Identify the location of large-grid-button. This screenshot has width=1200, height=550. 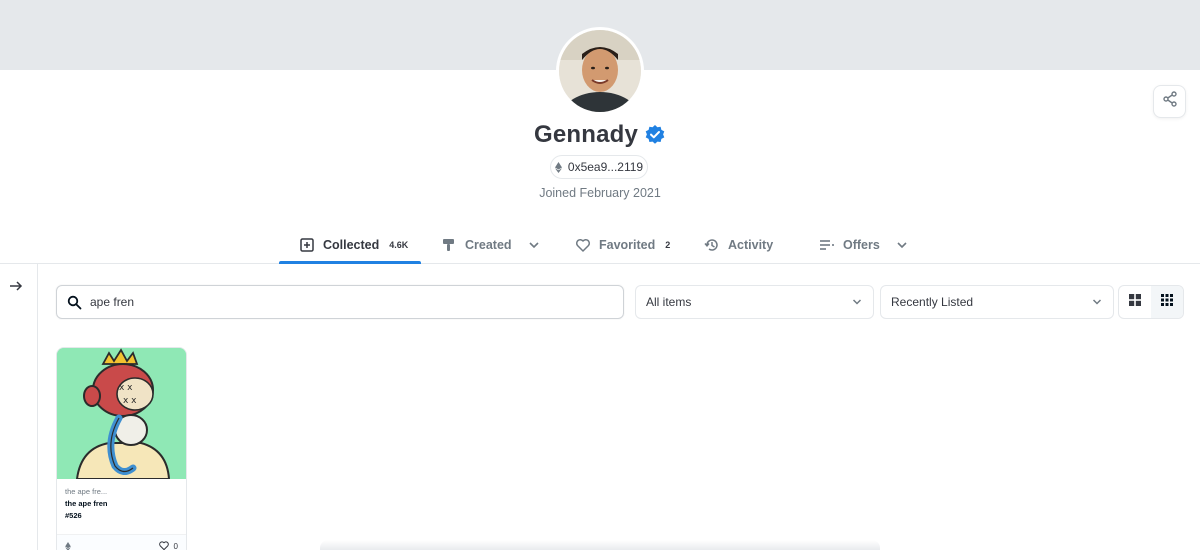
(1135, 302).